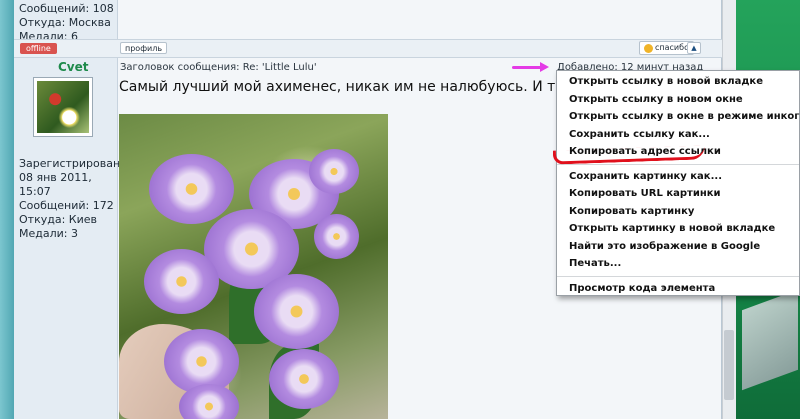 The image size is (800, 419). Describe the element at coordinates (48, 233) in the screenshot. I see `user-info-line: Медали: 3` at that location.